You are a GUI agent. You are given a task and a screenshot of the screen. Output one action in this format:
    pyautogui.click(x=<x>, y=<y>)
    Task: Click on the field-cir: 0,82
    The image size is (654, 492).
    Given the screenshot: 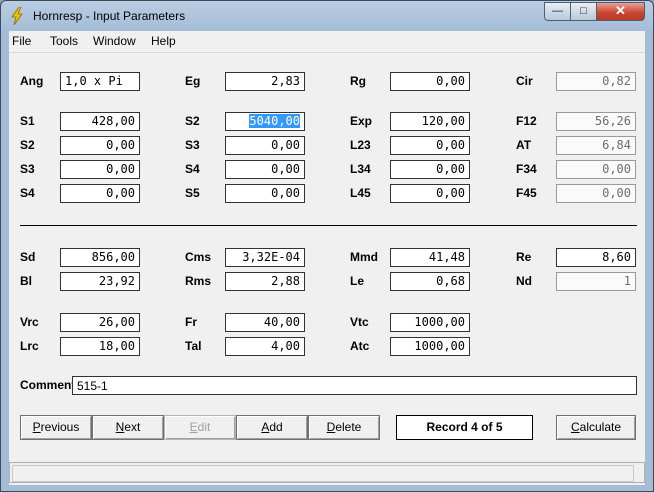 What is the action you would take?
    pyautogui.click(x=596, y=81)
    